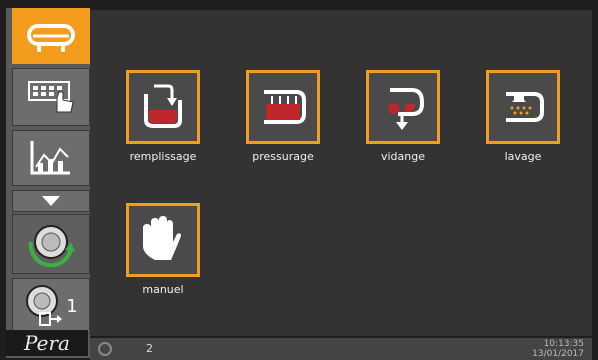 This screenshot has width=598, height=360. What do you see at coordinates (283, 156) in the screenshot?
I see `tile-label: pressurage` at bounding box center [283, 156].